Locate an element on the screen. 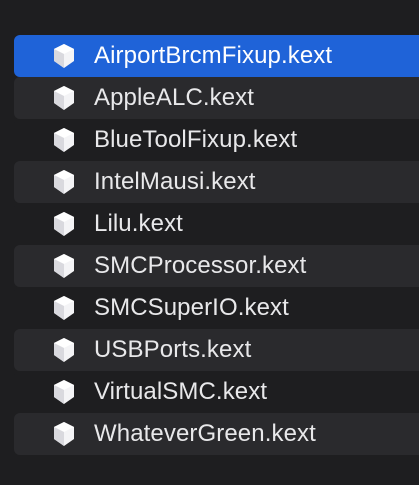 The width and height of the screenshot is (419, 485). file-row-applealc: AppleALC.kext is located at coordinates (216, 98).